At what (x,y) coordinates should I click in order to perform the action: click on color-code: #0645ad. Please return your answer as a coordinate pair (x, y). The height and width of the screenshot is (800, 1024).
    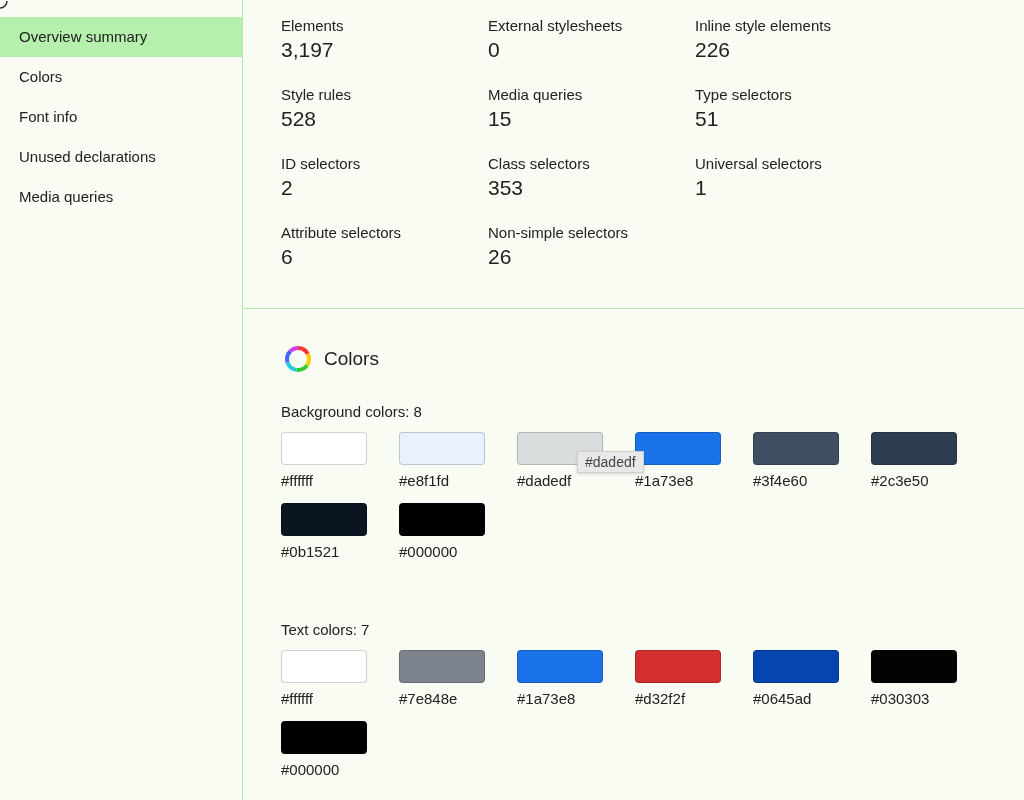
    Looking at the image, I should click on (782, 699).